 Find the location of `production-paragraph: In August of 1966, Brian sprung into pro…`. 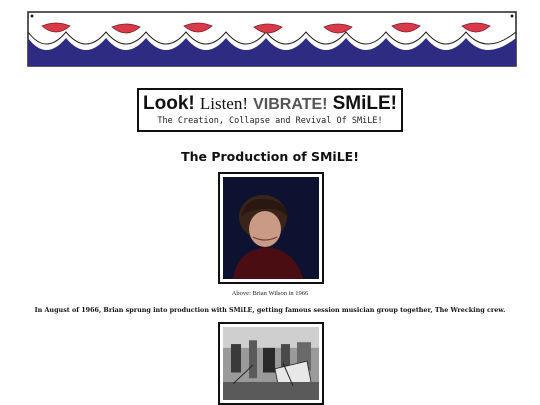

production-paragraph: In August of 1966, Brian sprung into pro… is located at coordinates (270, 310).